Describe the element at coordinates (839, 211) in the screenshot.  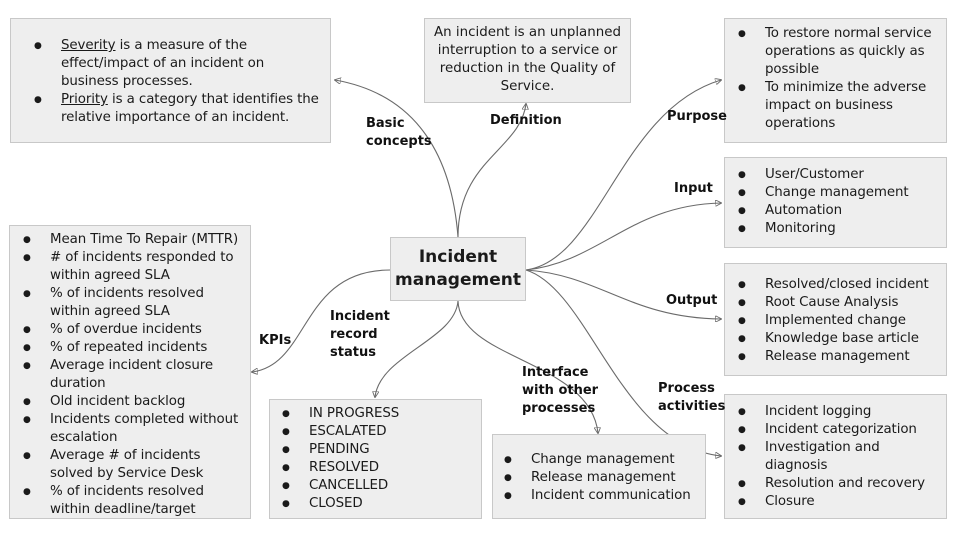
I see `list-item: Automation` at that location.